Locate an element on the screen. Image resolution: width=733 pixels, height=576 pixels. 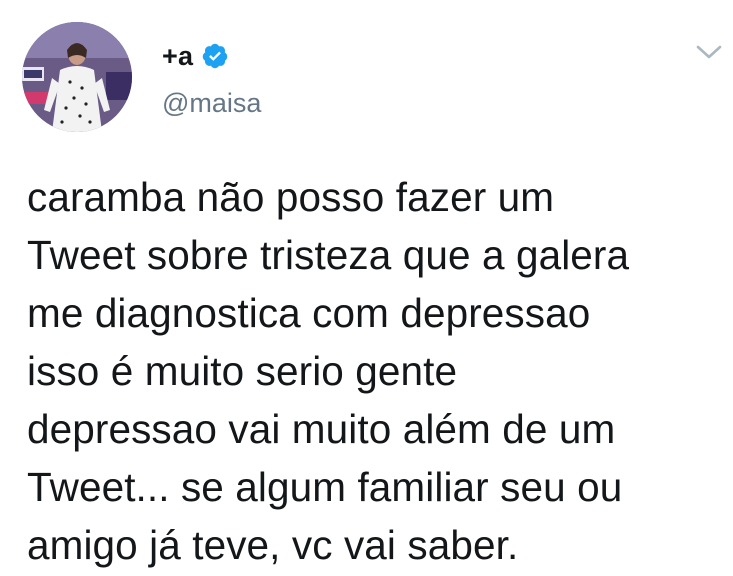
user-handle: @maisa is located at coordinates (211, 103).